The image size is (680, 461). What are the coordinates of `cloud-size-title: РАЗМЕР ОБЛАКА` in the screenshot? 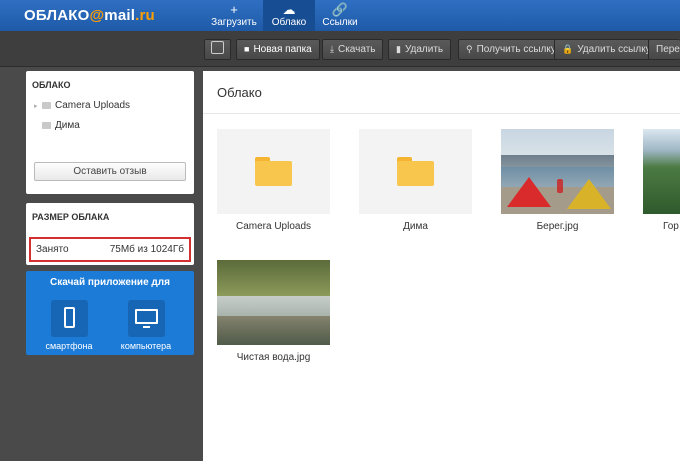 It's located at (71, 217).